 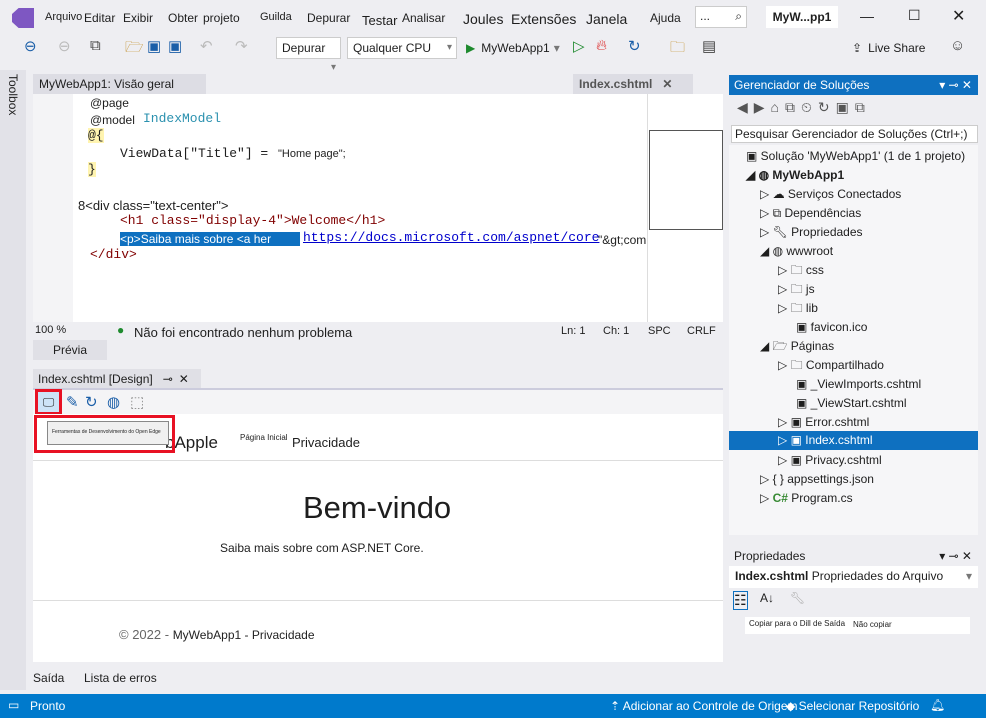 What do you see at coordinates (13, 380) in the screenshot?
I see `toolbox-tab: Toolbox` at bounding box center [13, 380].